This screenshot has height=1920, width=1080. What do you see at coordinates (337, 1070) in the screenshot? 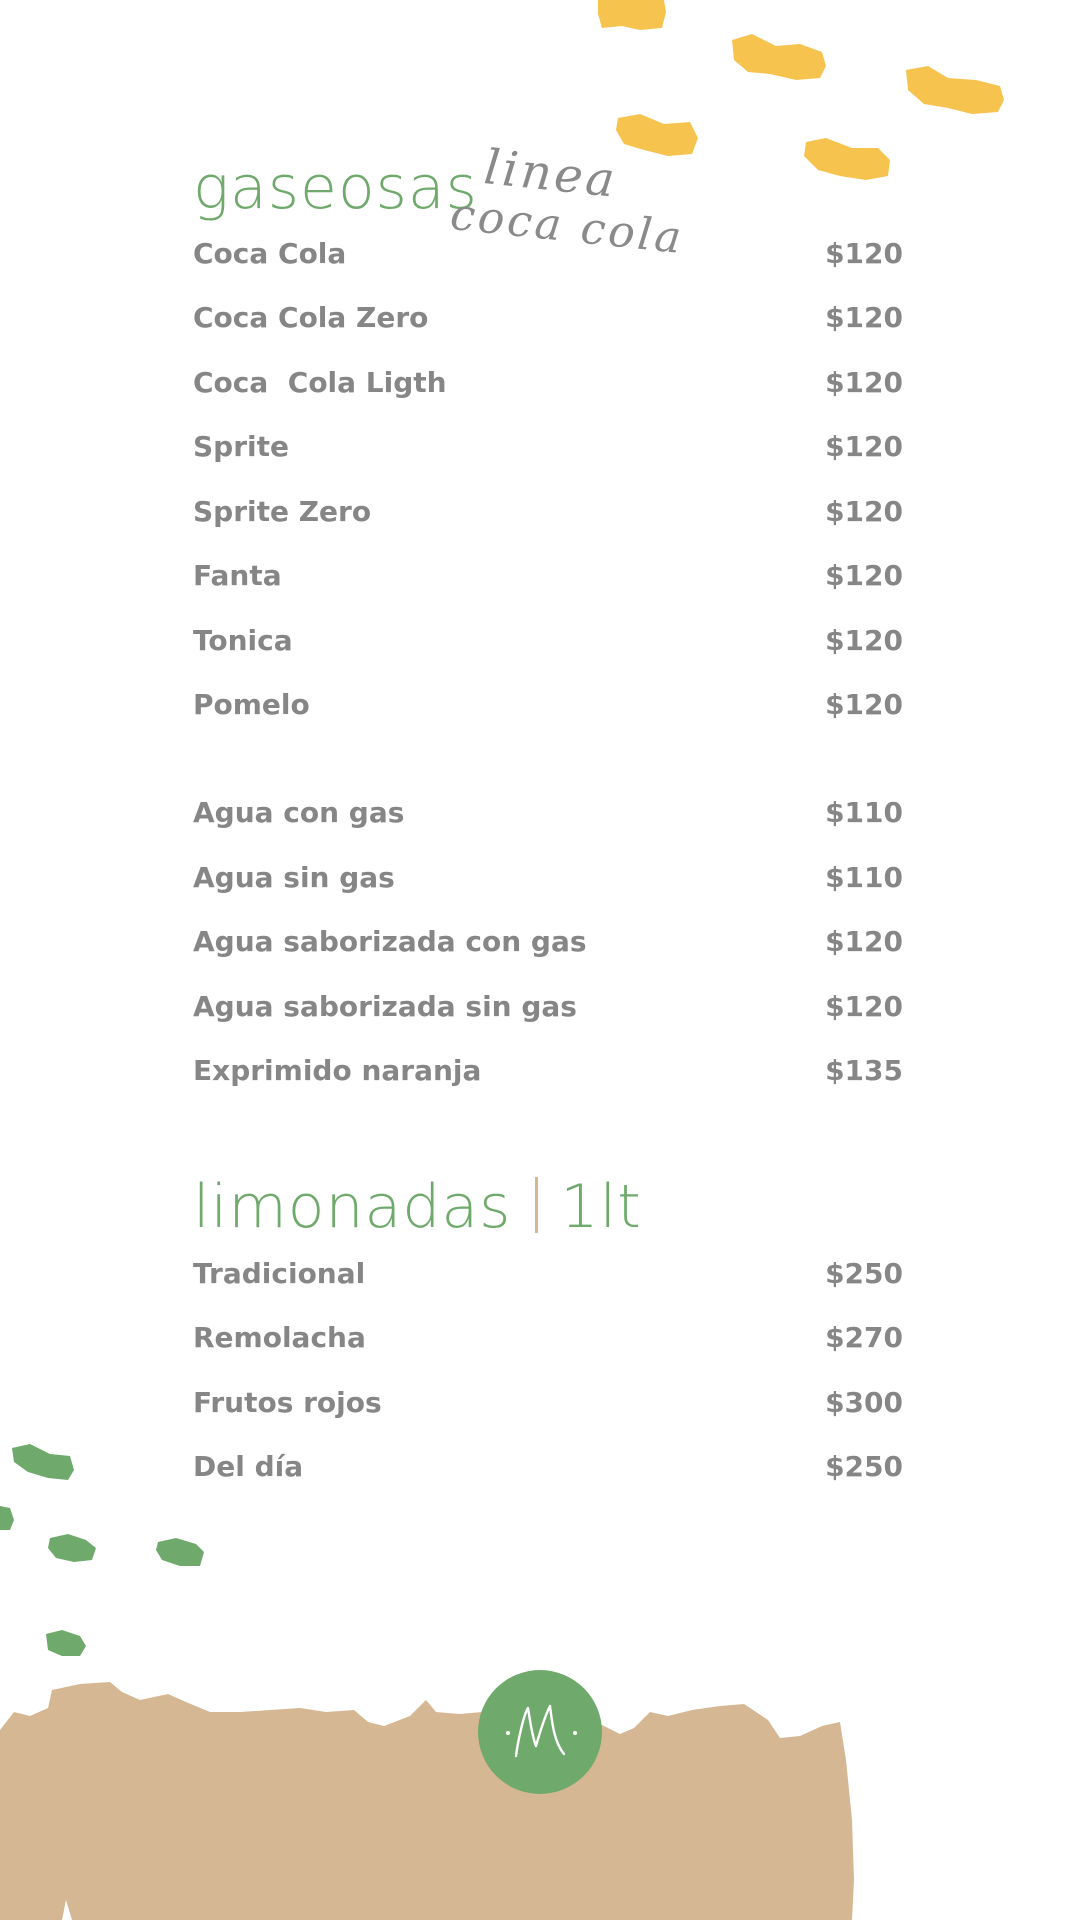
I see `menu-item-name: Exprimido naranja` at bounding box center [337, 1070].